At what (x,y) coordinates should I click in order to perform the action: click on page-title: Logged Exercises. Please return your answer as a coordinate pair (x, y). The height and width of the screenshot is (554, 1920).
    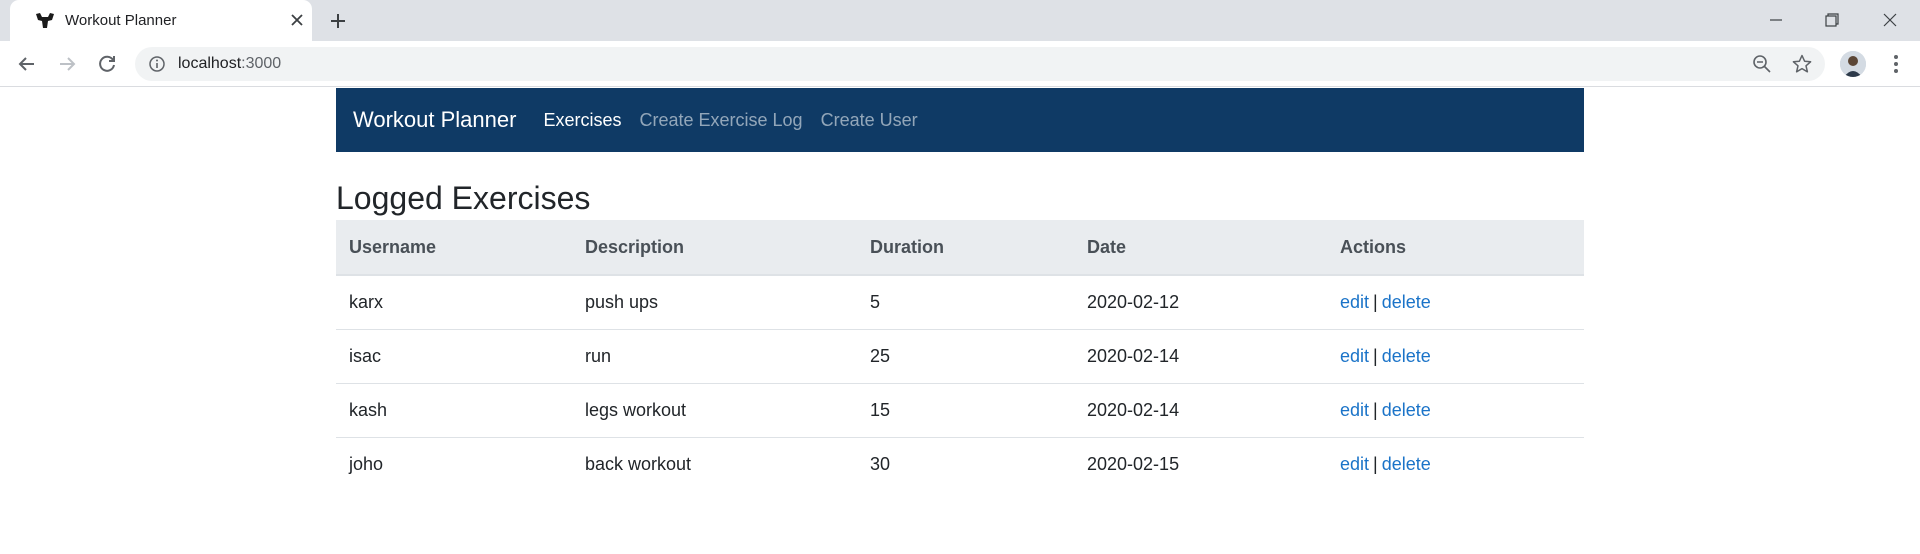
    Looking at the image, I should click on (463, 198).